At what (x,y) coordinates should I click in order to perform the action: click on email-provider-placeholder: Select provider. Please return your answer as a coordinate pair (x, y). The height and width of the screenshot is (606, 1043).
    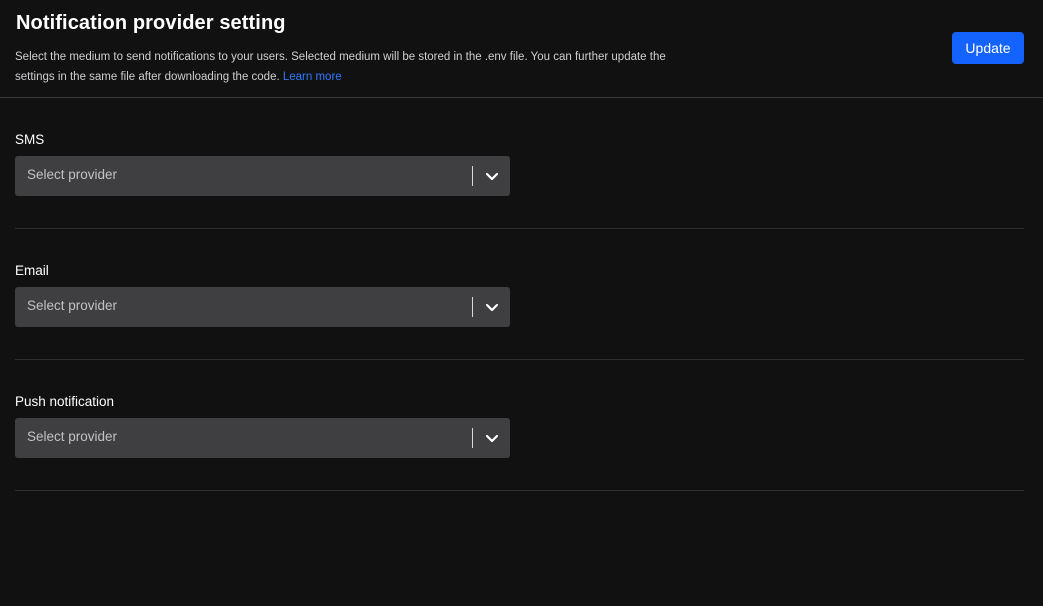
    Looking at the image, I should click on (72, 305).